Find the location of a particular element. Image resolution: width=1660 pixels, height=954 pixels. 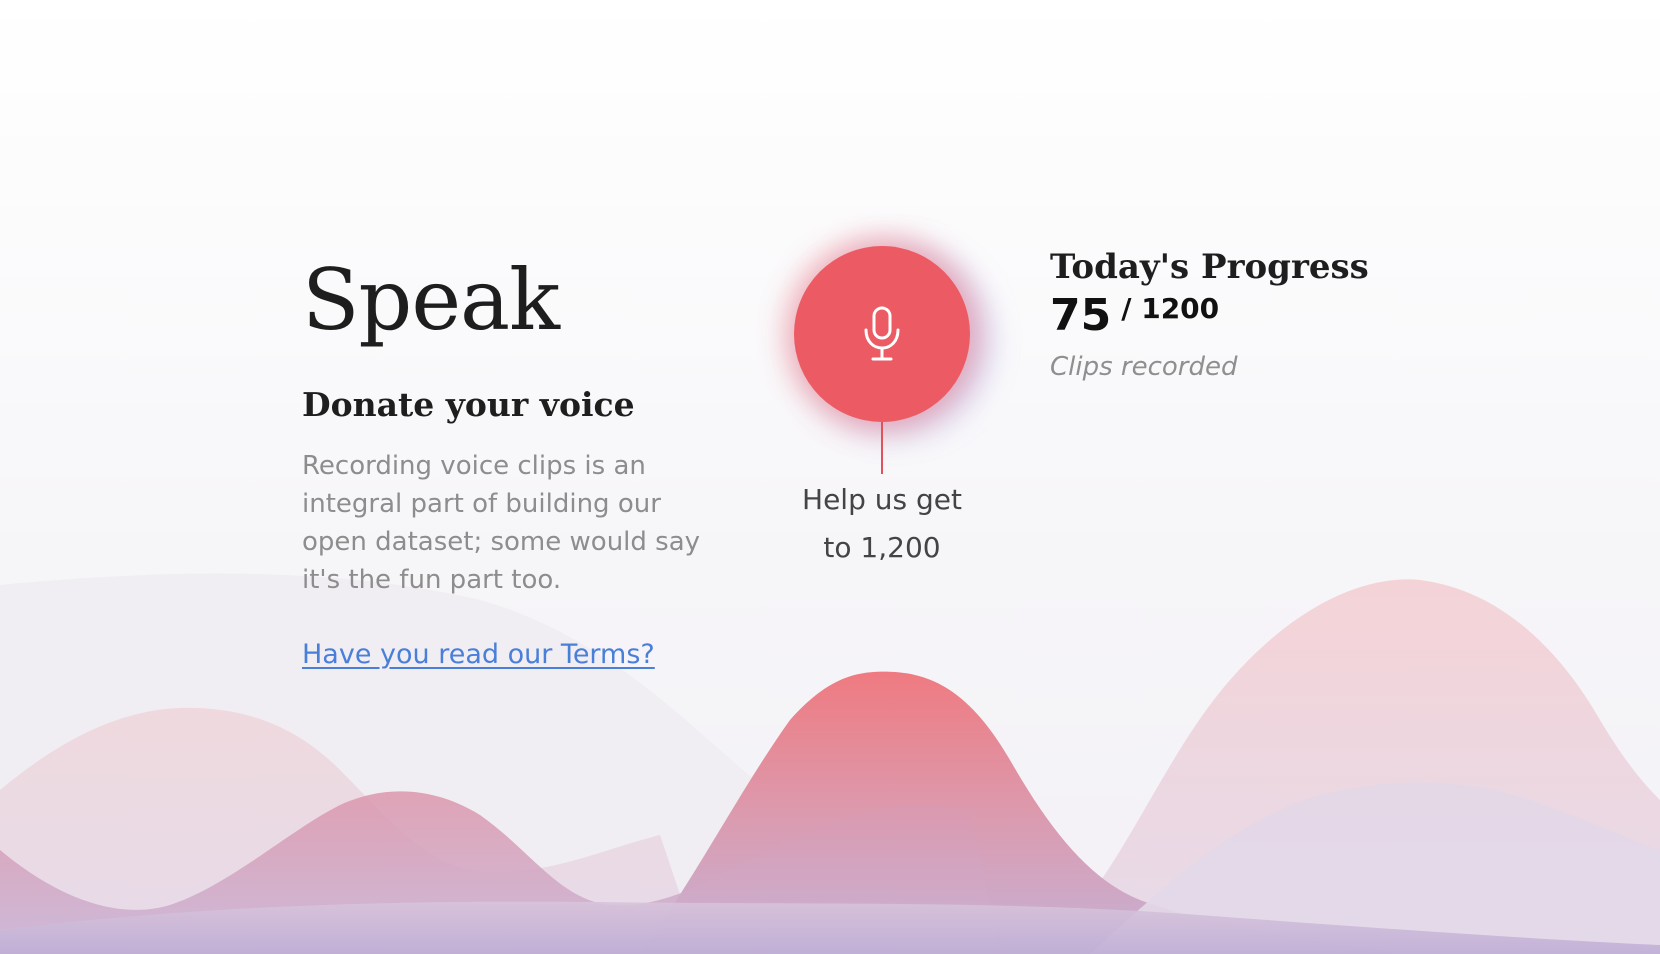

terms-link: Have you read our Terms? is located at coordinates (478, 654).